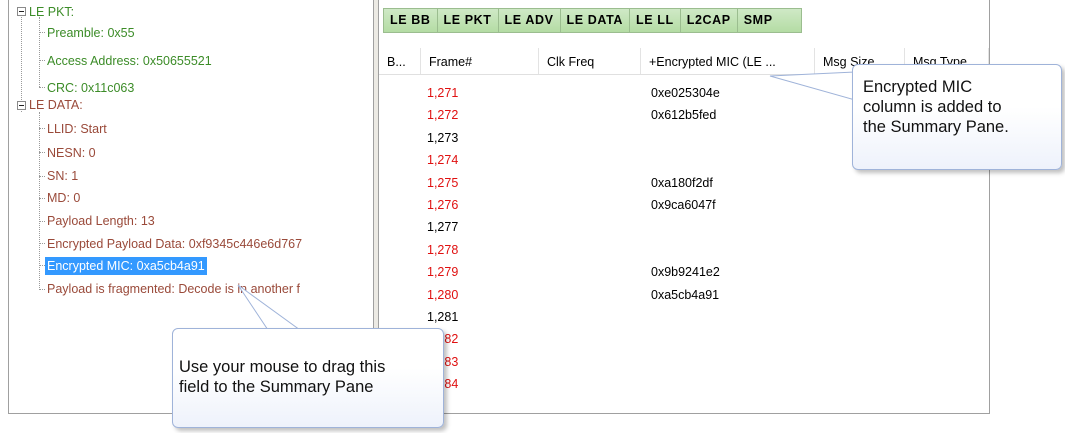  Describe the element at coordinates (282, 367) in the screenshot. I see `callout-line: Use your mouse to drag this` at that location.